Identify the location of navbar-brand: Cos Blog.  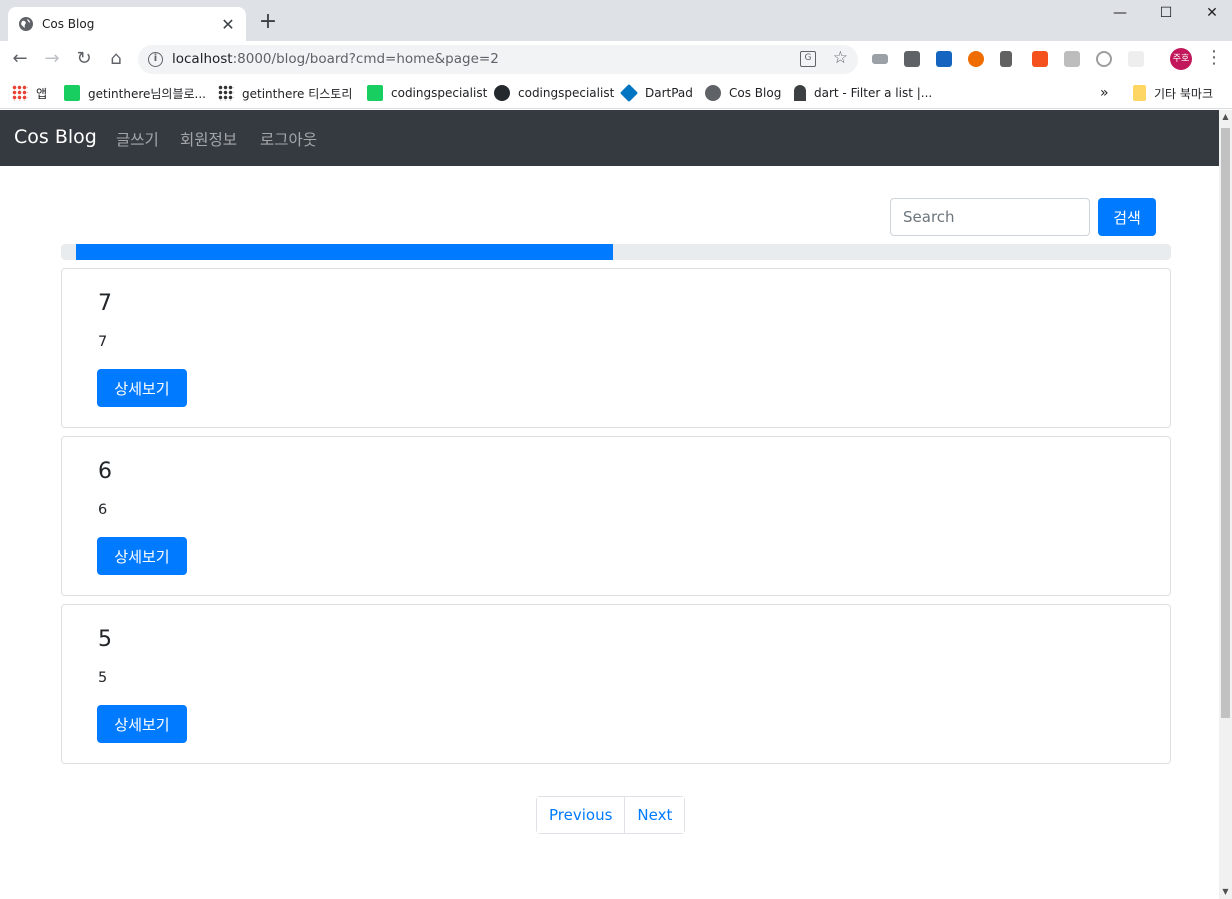
(55, 137).